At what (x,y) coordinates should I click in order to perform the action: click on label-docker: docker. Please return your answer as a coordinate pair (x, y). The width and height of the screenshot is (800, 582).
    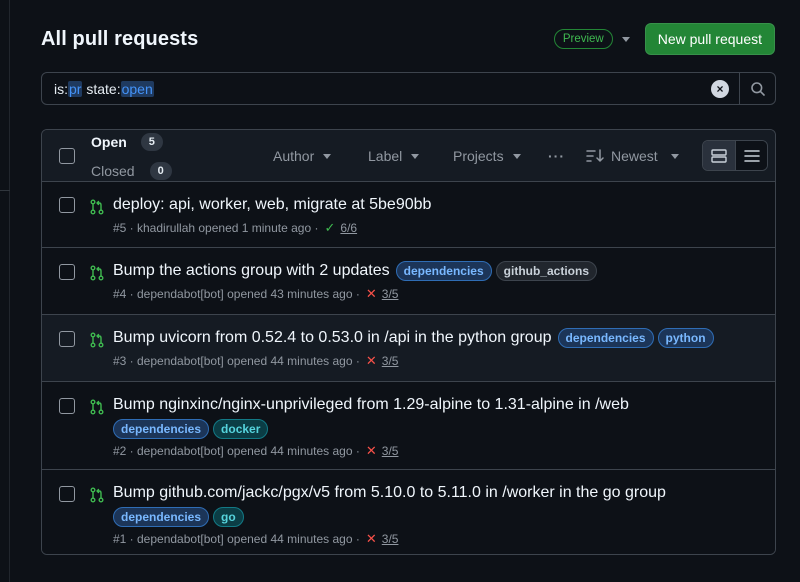
    Looking at the image, I should click on (241, 429).